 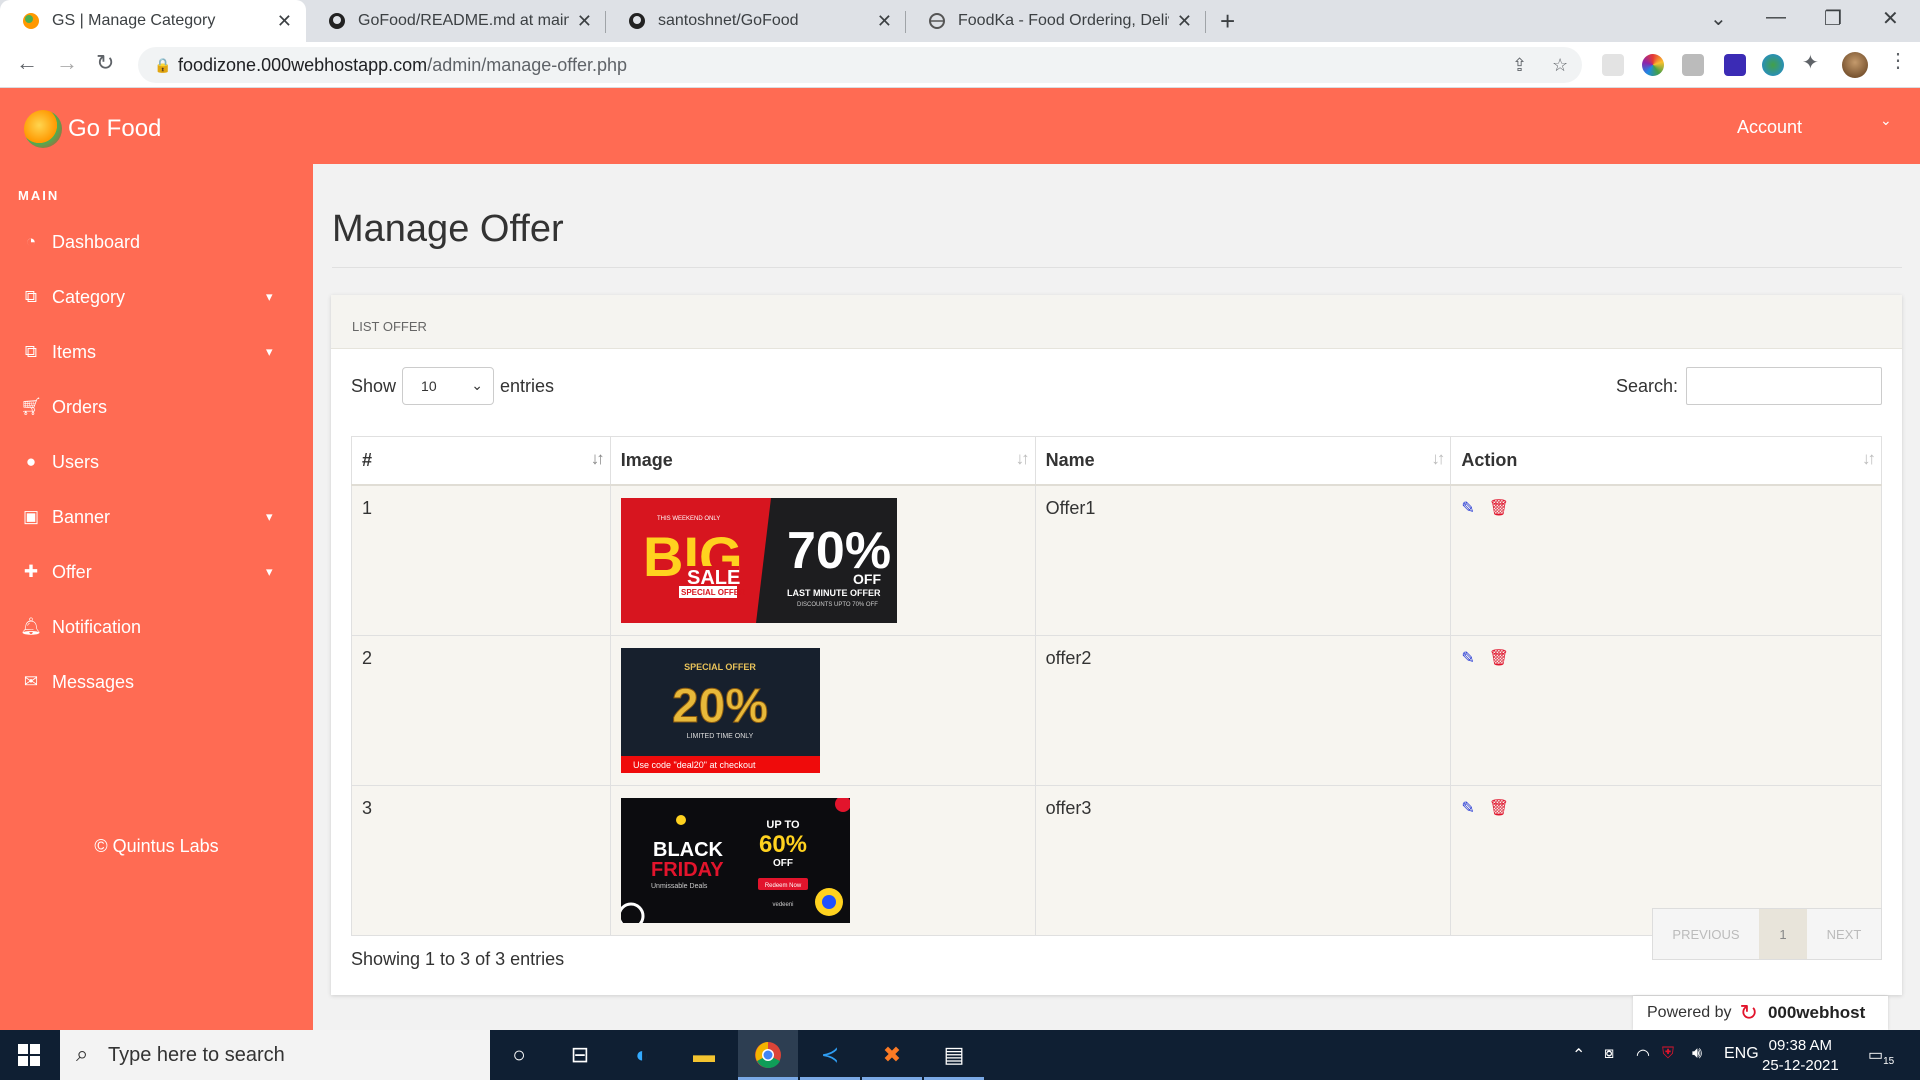 I want to click on previous-page-button: PREVIOUS, so click(x=1706, y=934).